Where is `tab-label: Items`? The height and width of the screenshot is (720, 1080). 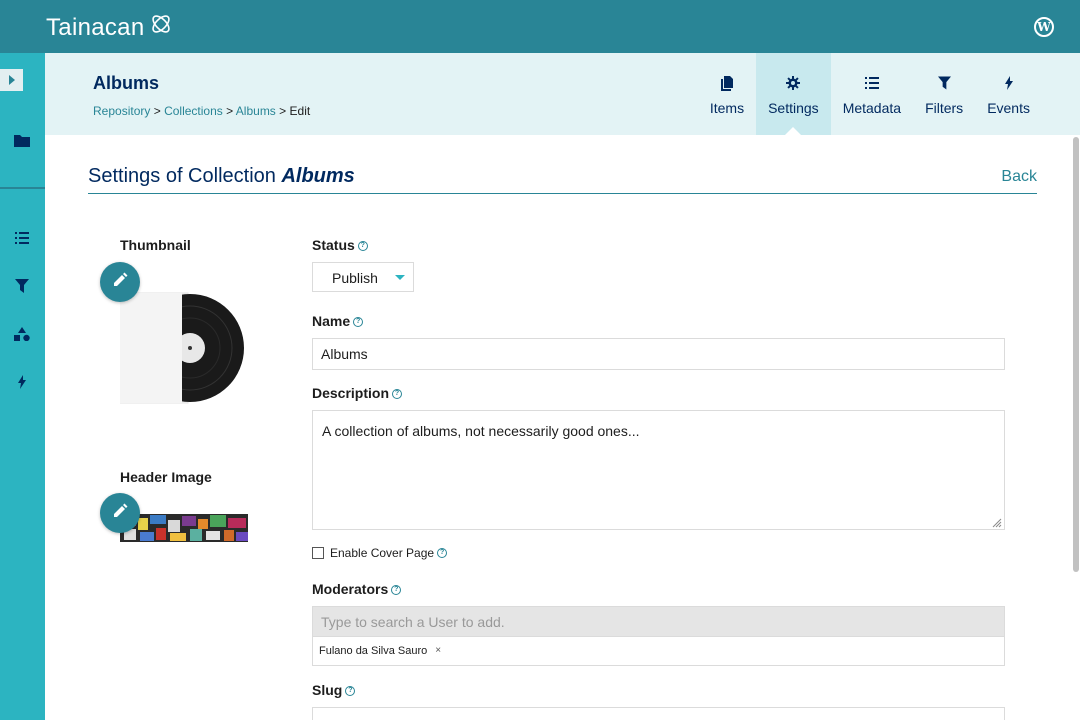 tab-label: Items is located at coordinates (727, 108).